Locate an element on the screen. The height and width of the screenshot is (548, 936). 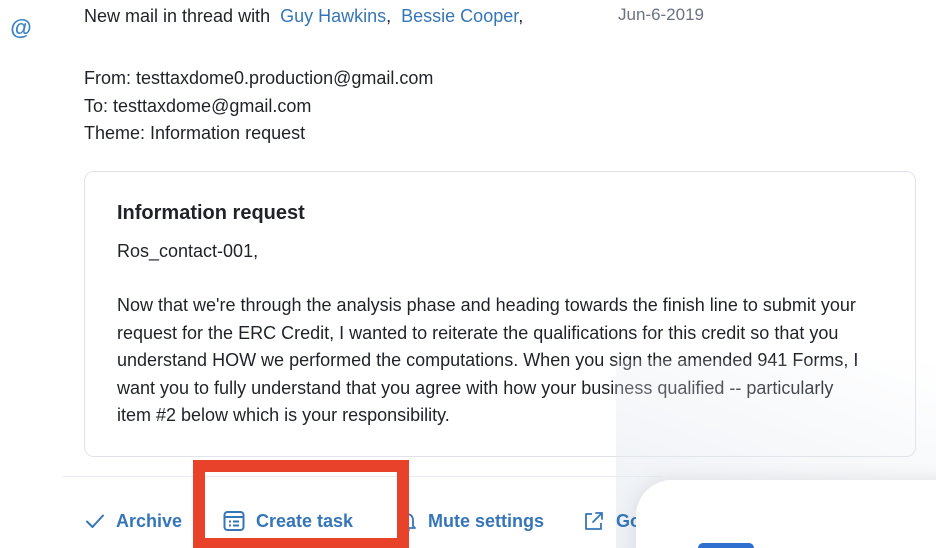
overlay-panel is located at coordinates (786, 514).